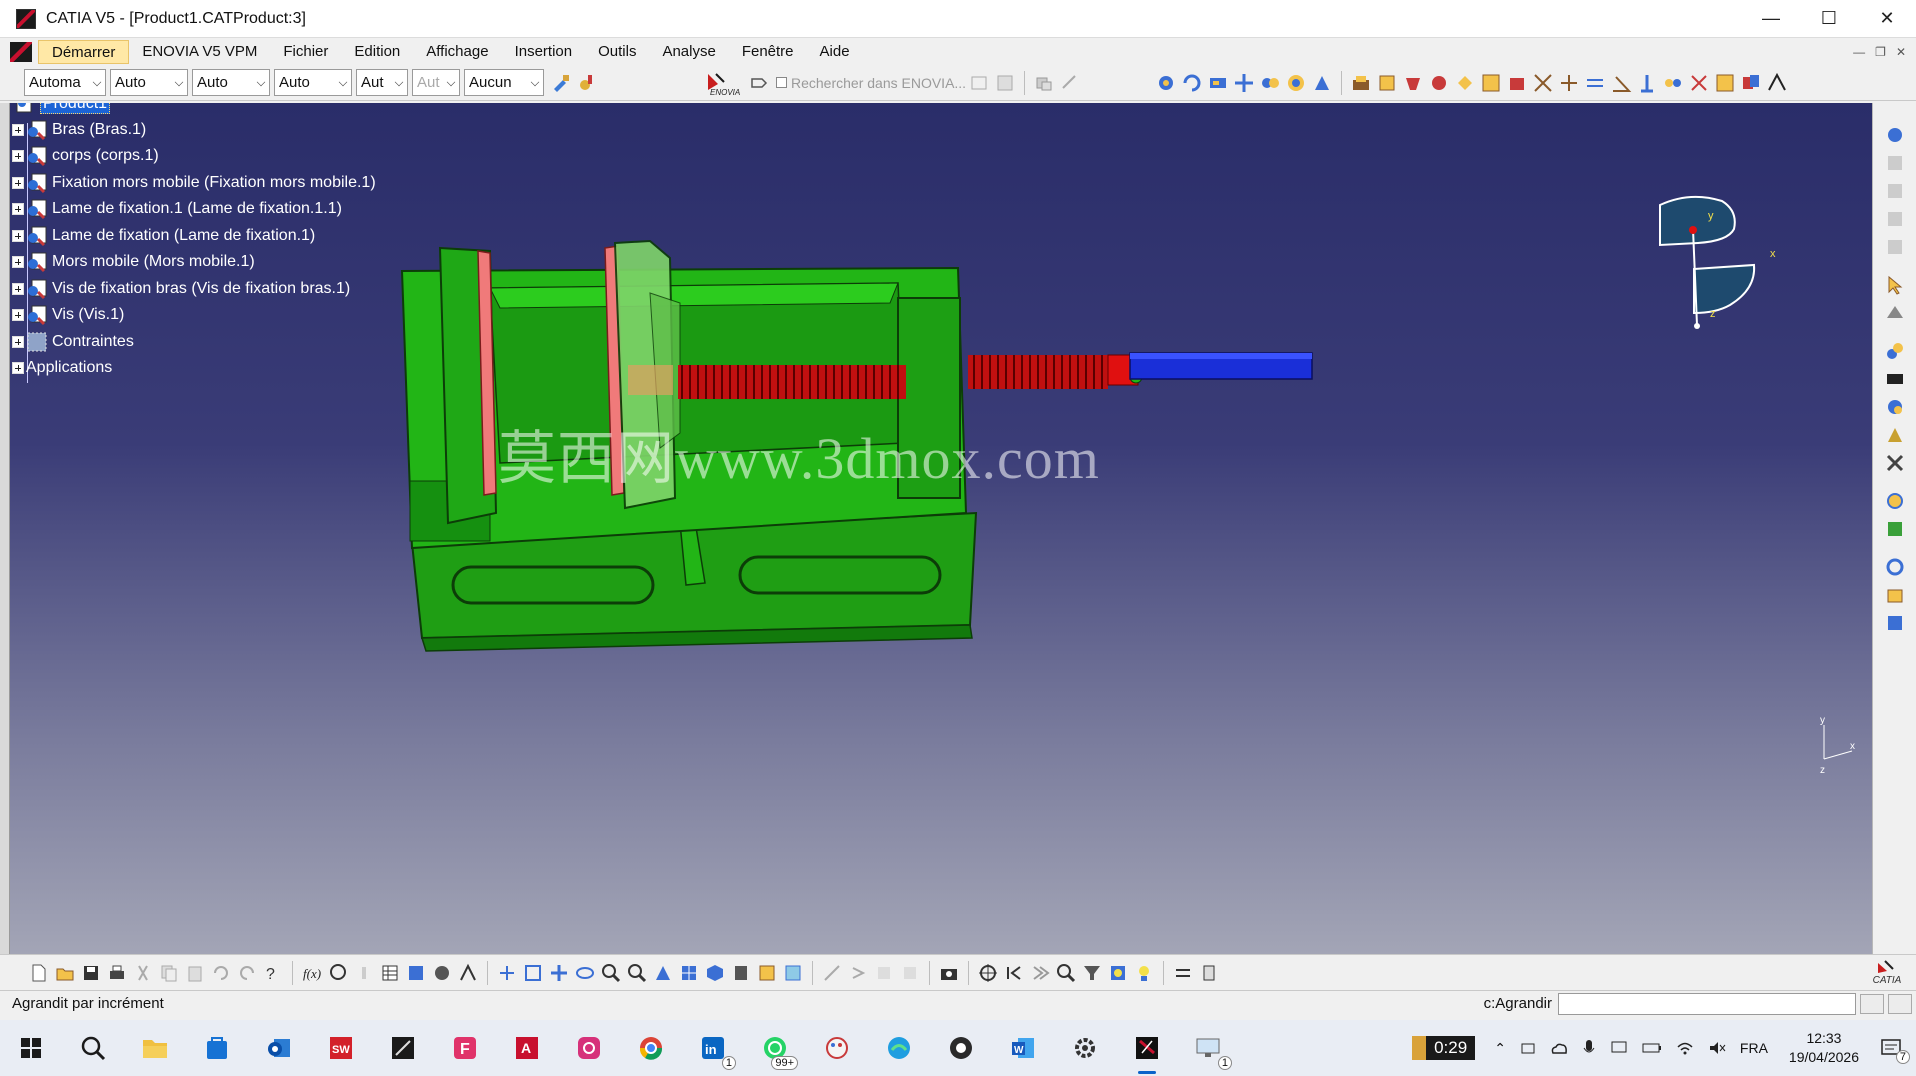  What do you see at coordinates (793, 973) in the screenshot?
I see `swap-space-icon` at bounding box center [793, 973].